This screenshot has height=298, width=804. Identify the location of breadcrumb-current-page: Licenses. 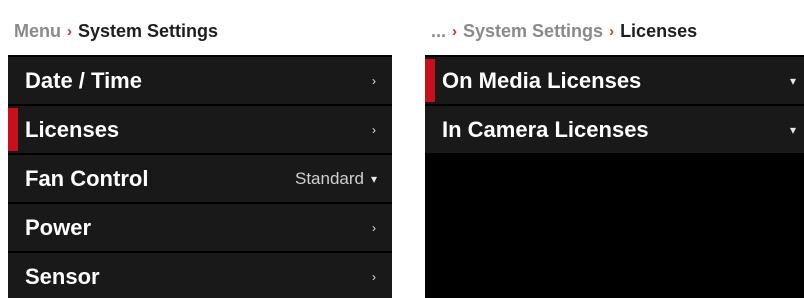
(659, 31).